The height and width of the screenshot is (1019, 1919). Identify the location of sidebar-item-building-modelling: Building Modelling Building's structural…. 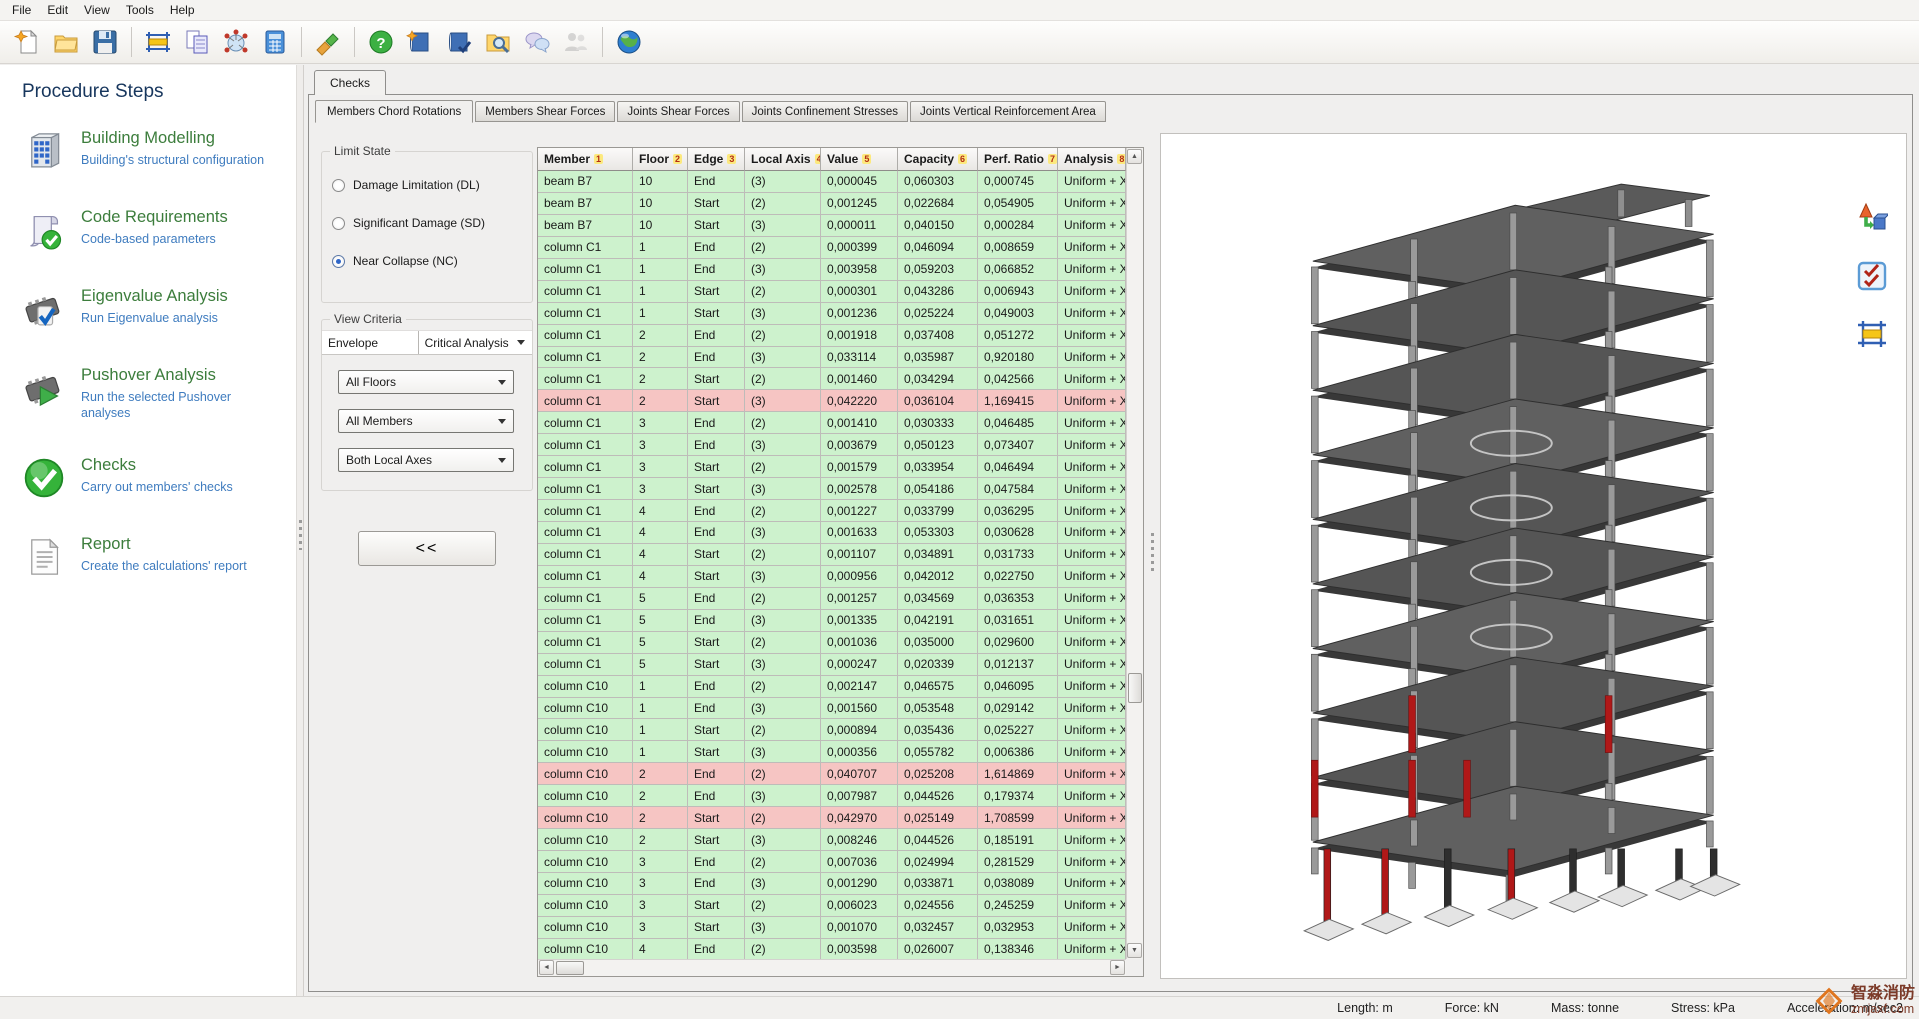
(159, 151).